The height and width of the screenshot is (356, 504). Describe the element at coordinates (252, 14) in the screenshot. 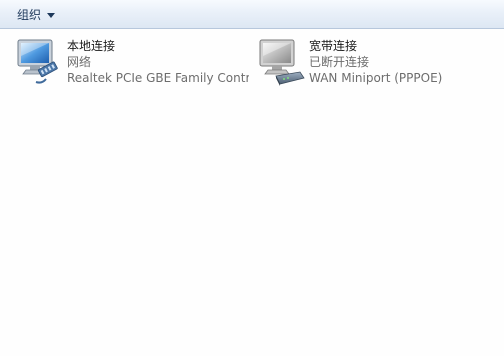

I see `command-toolbar: 组织` at that location.